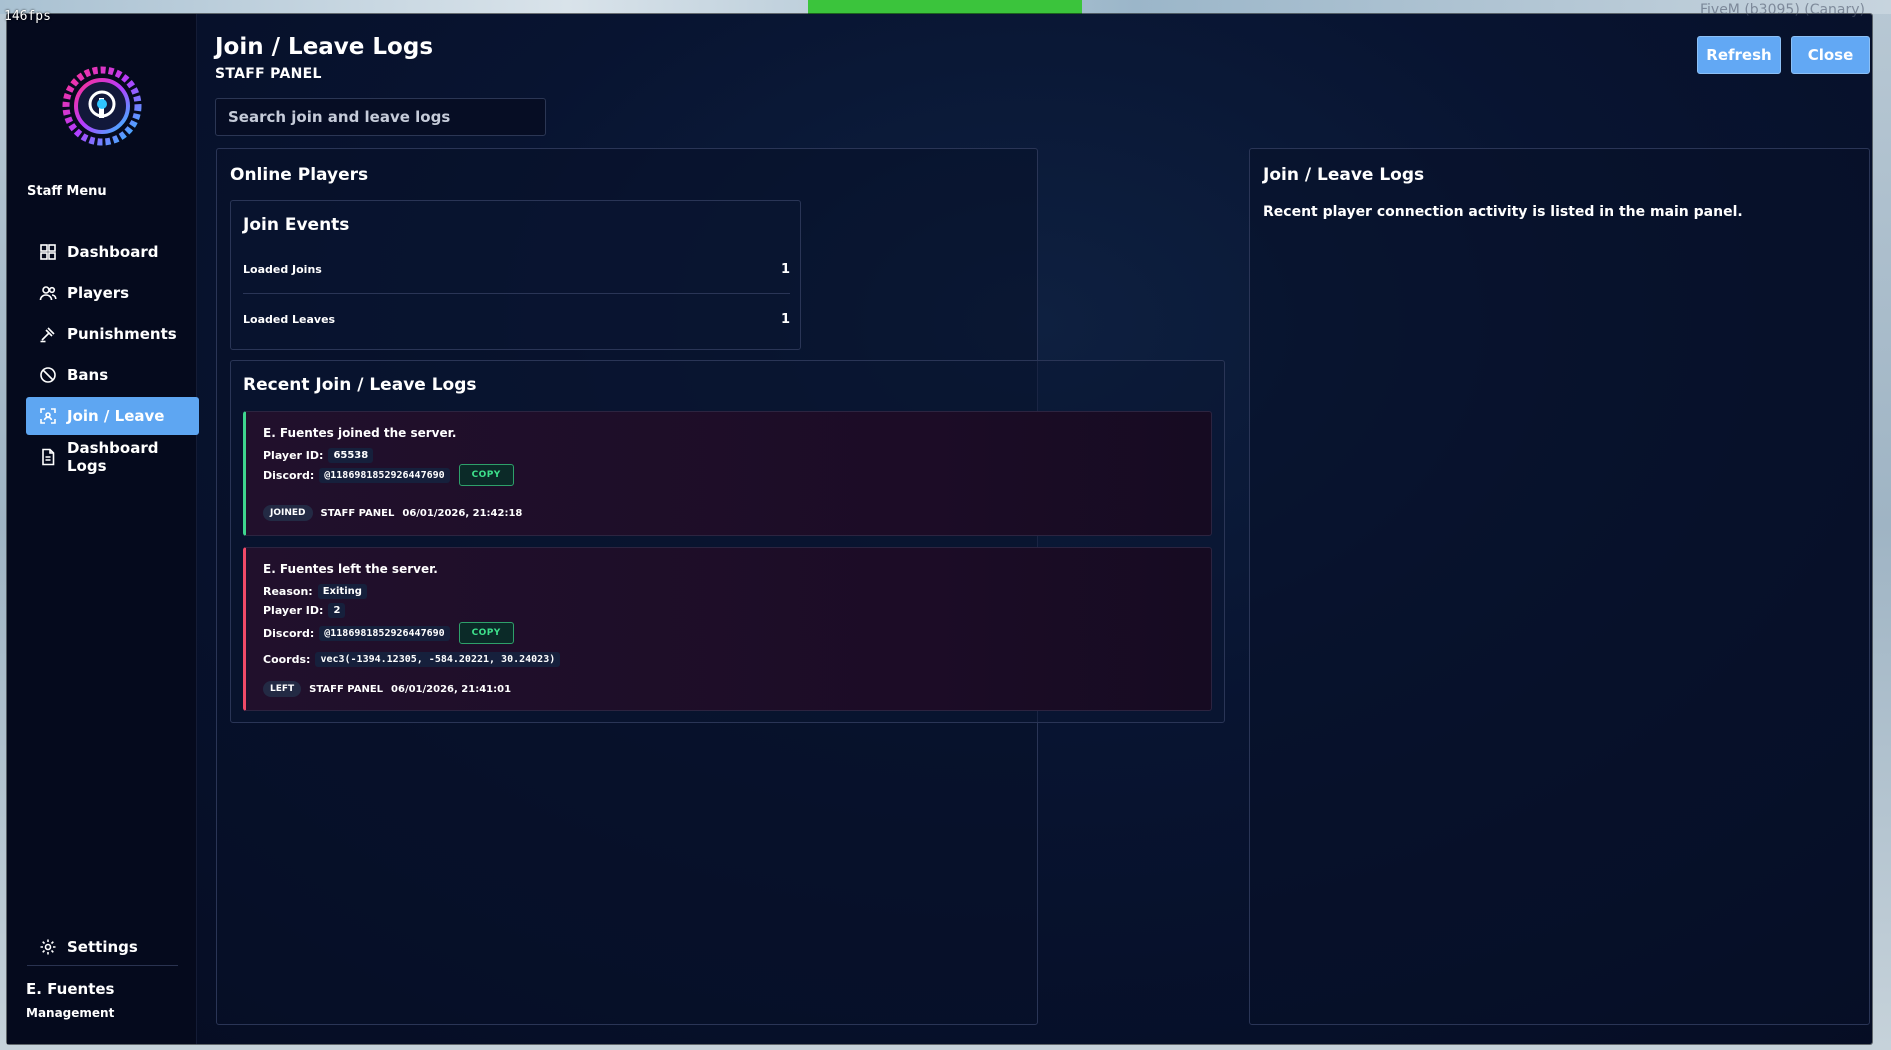 The image size is (1891, 1050). What do you see at coordinates (380, 117) in the screenshot?
I see `search-input` at bounding box center [380, 117].